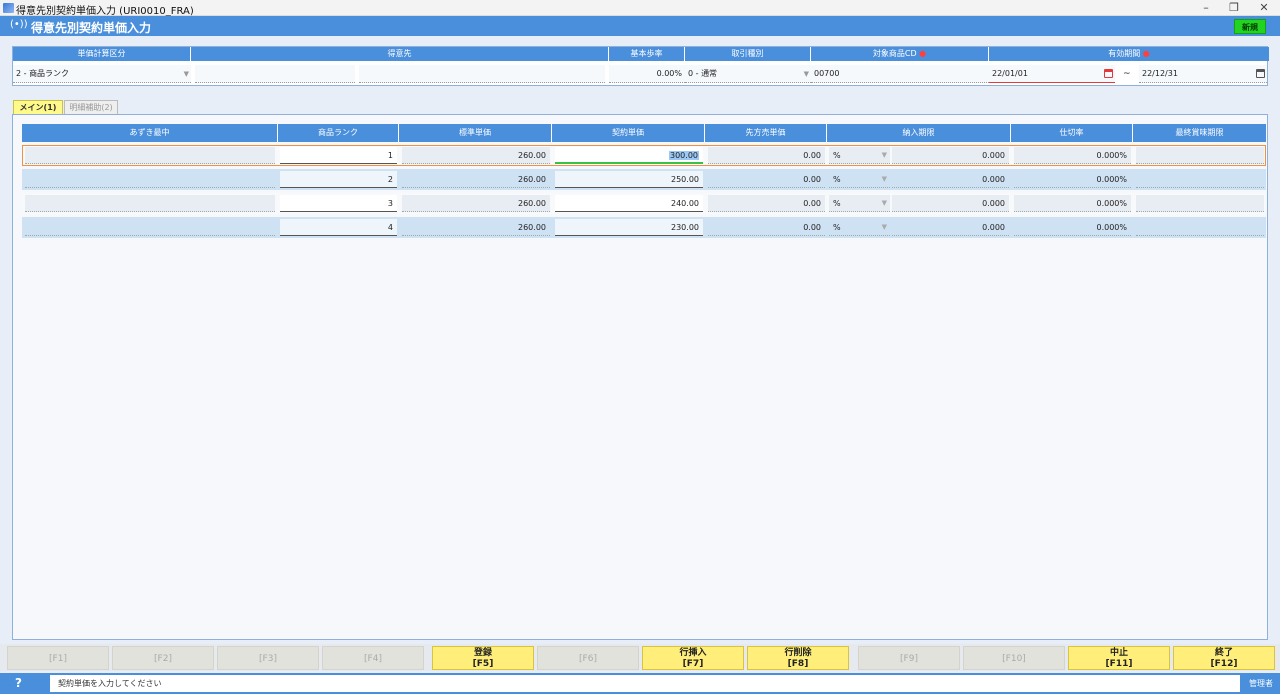  Describe the element at coordinates (1119, 664) in the screenshot. I see `fkey-code: [F11]` at that location.